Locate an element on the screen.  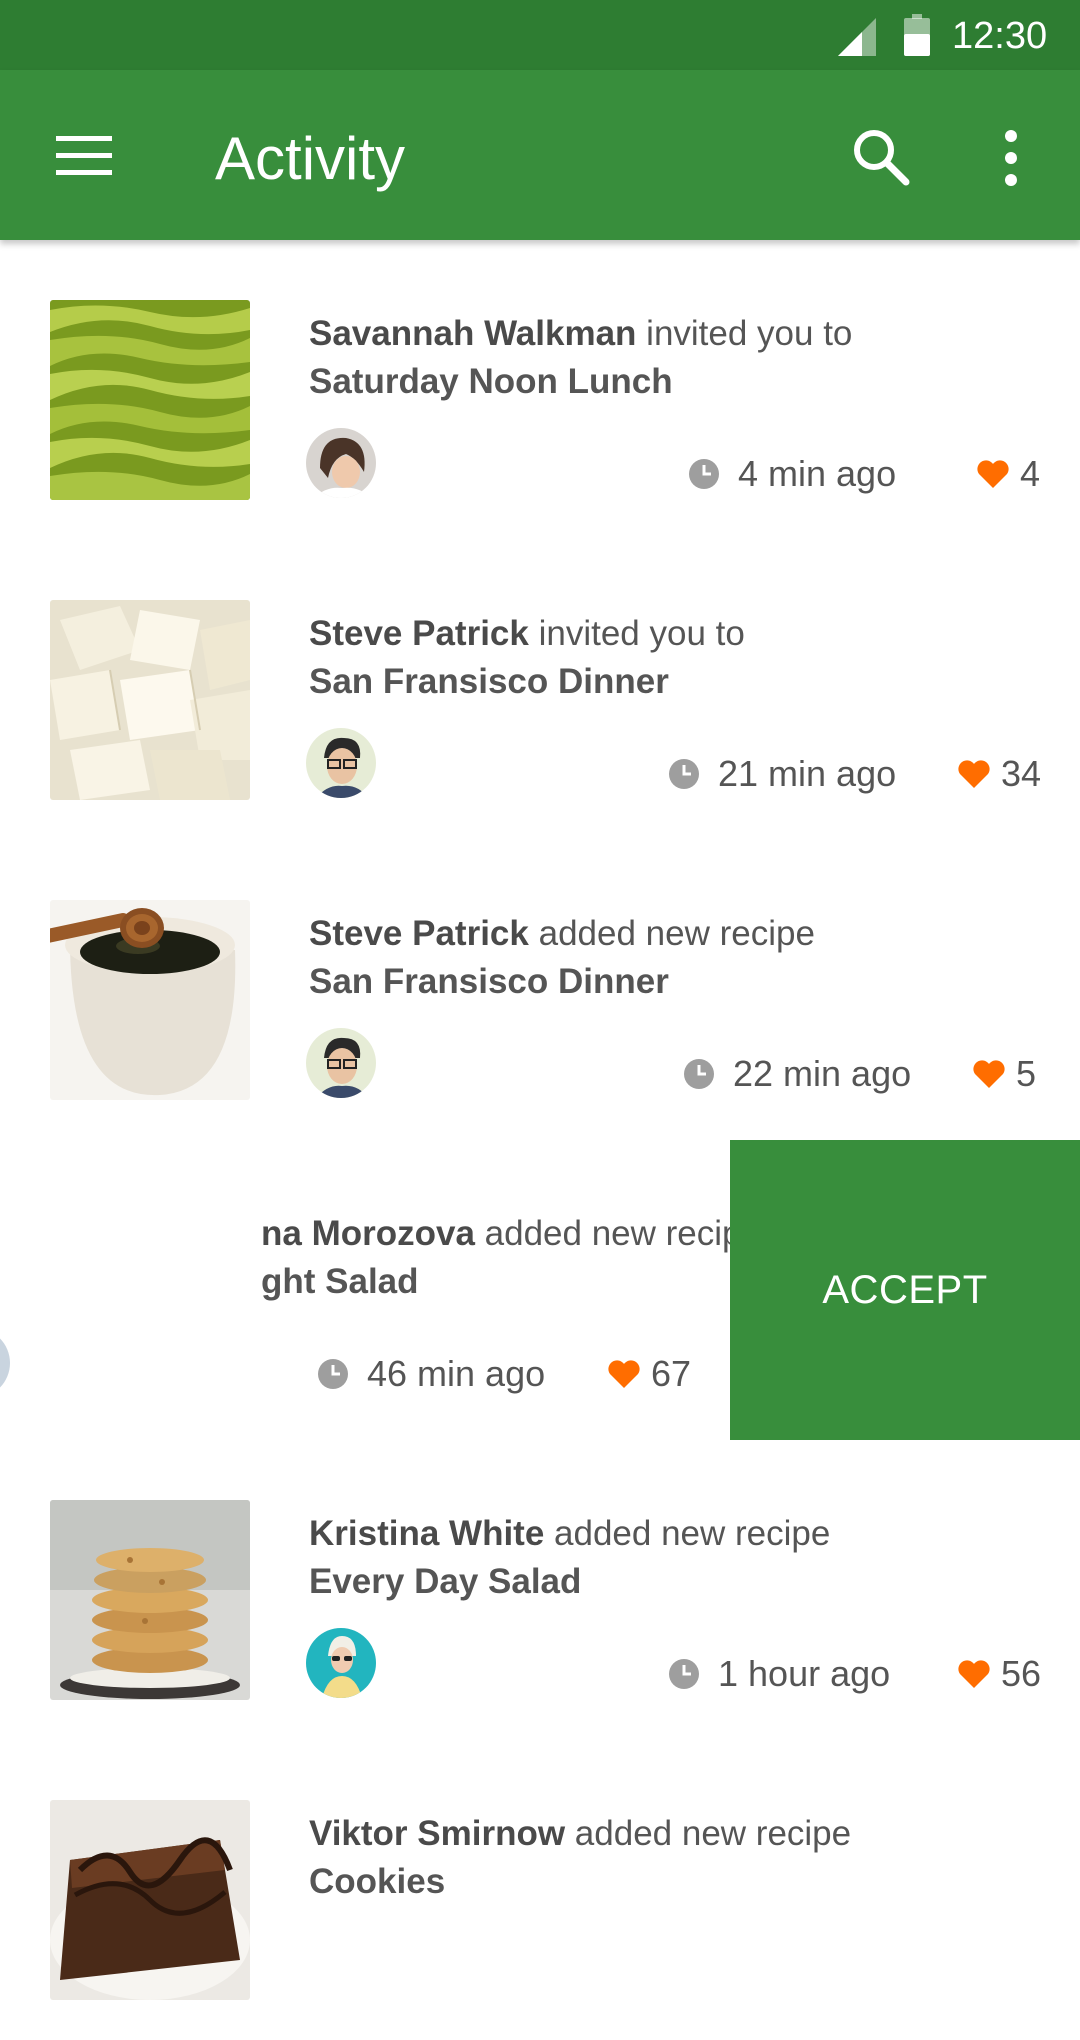
activity-text: Steve Patrick invited you to is located at coordinates (527, 634).